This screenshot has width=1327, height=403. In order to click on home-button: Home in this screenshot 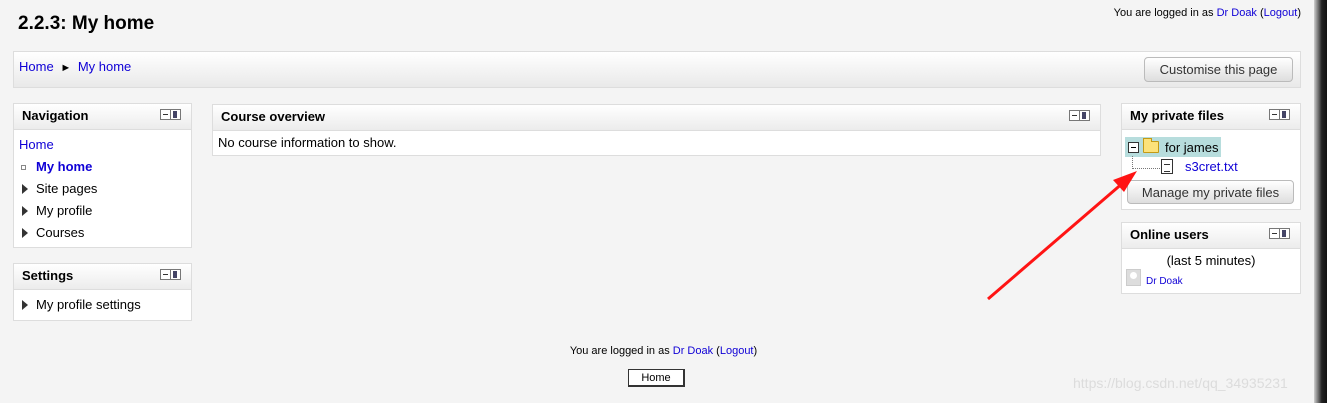, I will do `click(656, 378)`.